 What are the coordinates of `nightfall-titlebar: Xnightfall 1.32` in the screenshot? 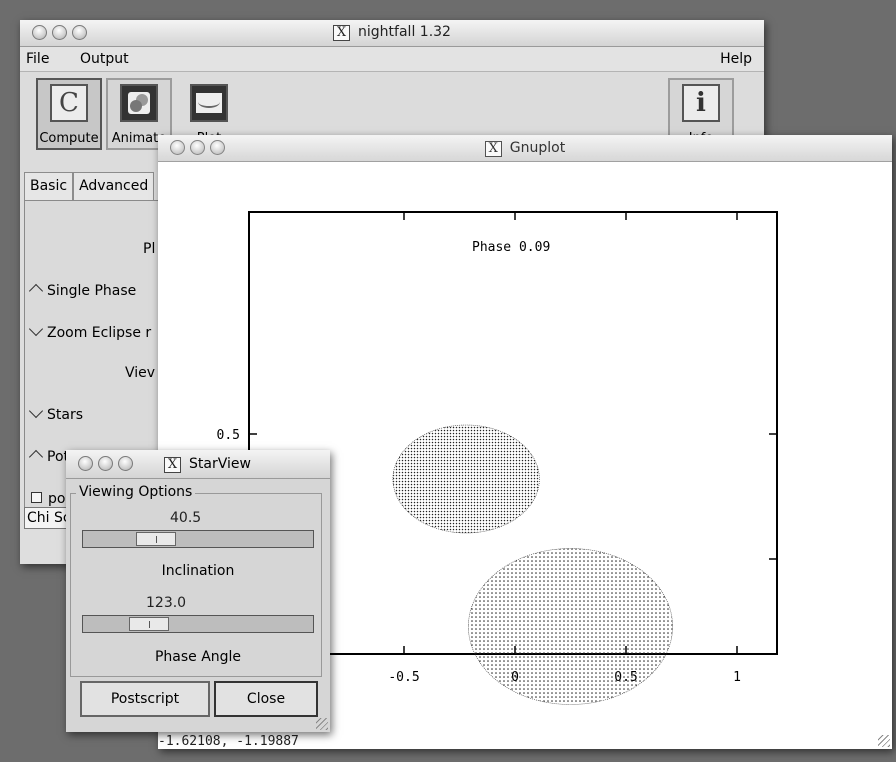 It's located at (392, 33).